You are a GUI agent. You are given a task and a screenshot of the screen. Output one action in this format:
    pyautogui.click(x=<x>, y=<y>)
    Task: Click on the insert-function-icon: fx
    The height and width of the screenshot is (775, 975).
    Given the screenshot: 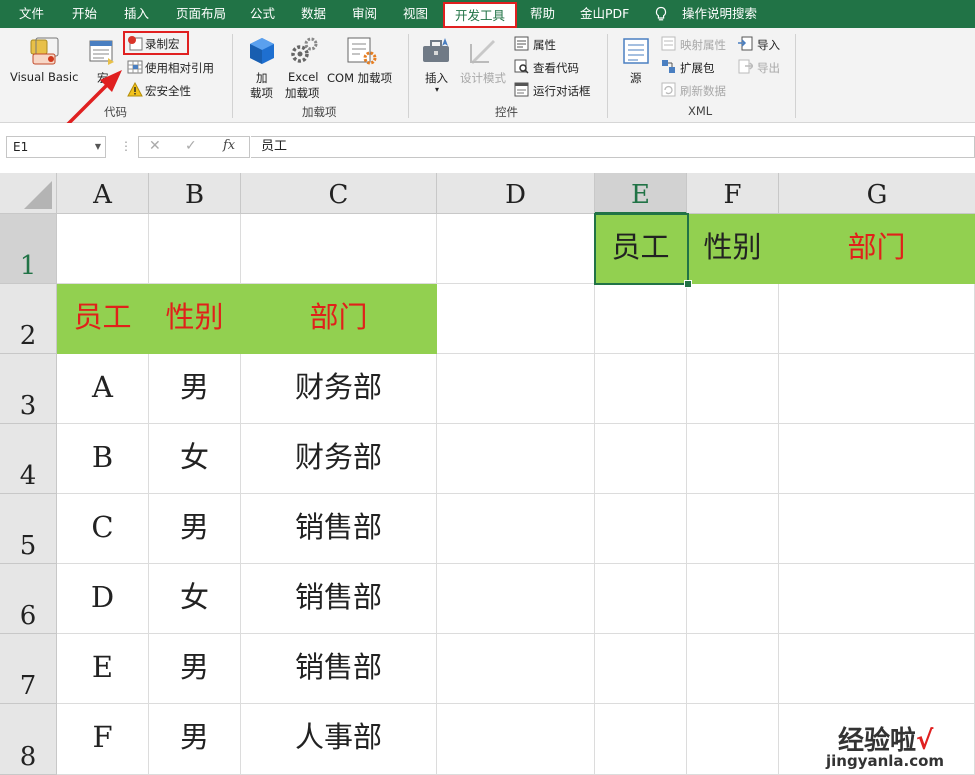 What is the action you would take?
    pyautogui.click(x=229, y=145)
    